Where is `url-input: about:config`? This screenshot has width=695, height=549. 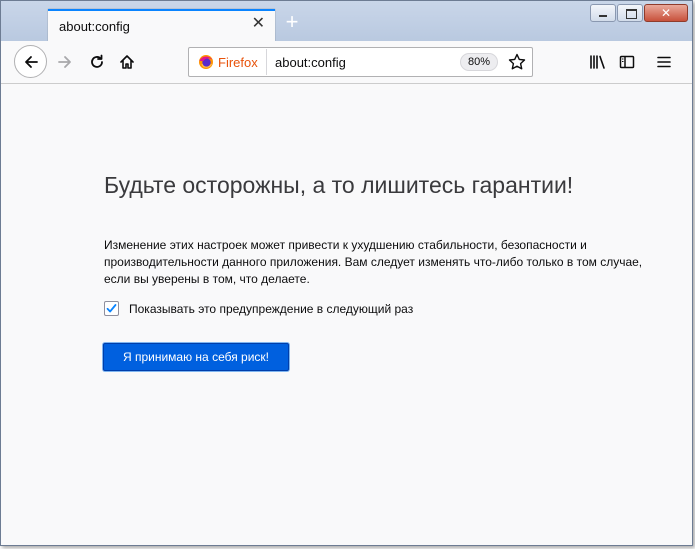 url-input: about:config is located at coordinates (310, 62).